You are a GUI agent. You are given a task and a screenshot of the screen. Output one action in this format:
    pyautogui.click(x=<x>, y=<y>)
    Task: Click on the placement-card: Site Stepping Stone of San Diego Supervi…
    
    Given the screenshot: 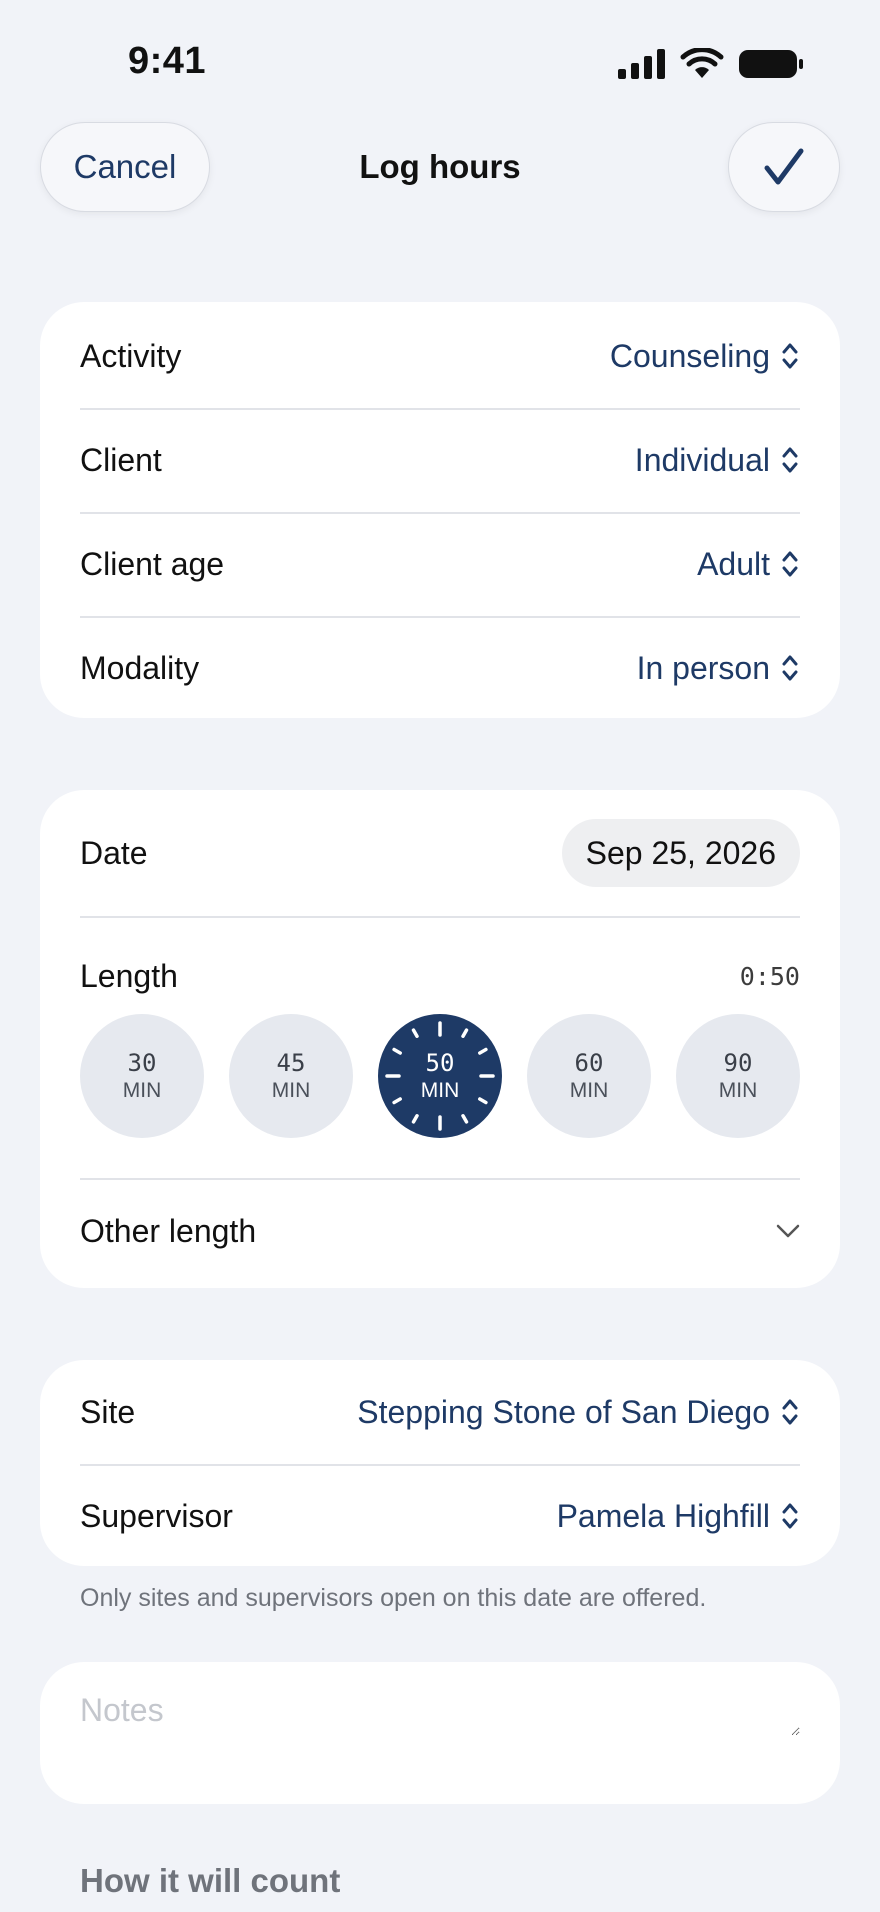 What is the action you would take?
    pyautogui.click(x=440, y=1463)
    